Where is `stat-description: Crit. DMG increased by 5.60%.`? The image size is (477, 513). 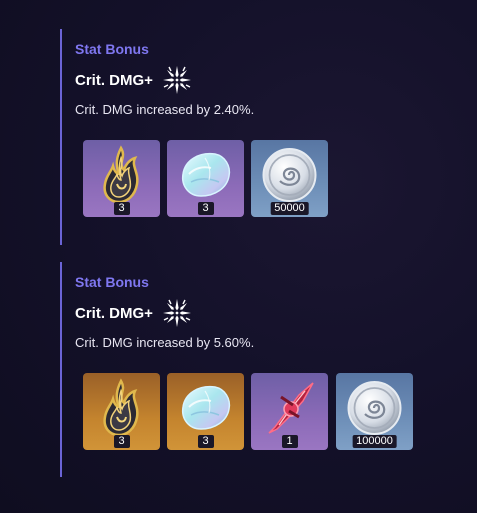 stat-description: Crit. DMG increased by 5.60%. is located at coordinates (165, 342).